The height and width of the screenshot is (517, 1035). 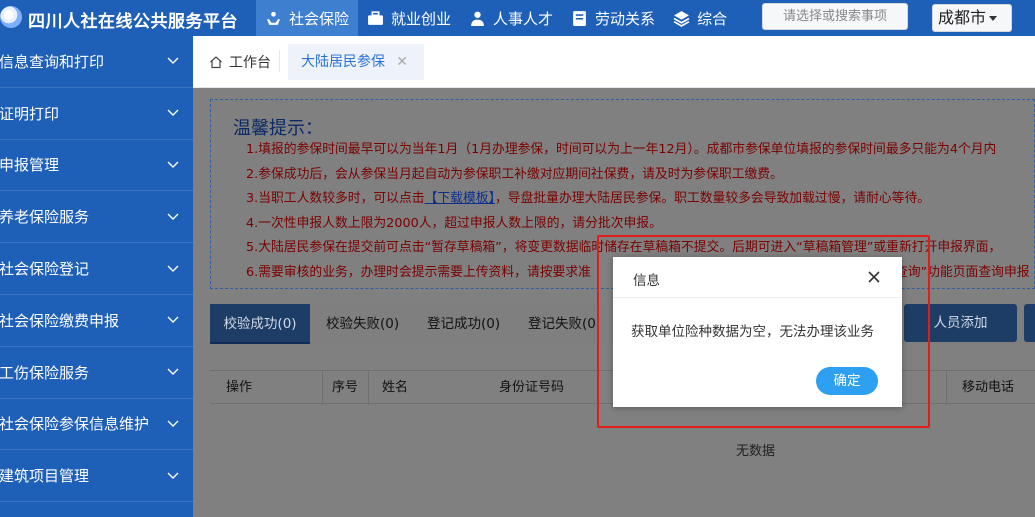 I want to click on sidebar-item-pension: 养老保险服务, so click(x=96, y=217).